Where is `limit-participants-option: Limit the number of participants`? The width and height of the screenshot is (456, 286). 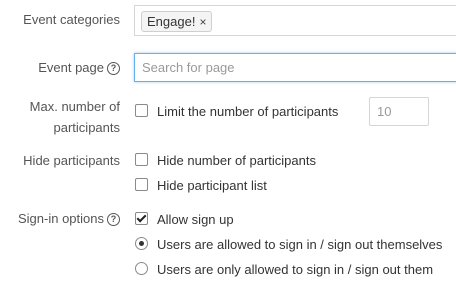 limit-participants-option: Limit the number of participants is located at coordinates (236, 112).